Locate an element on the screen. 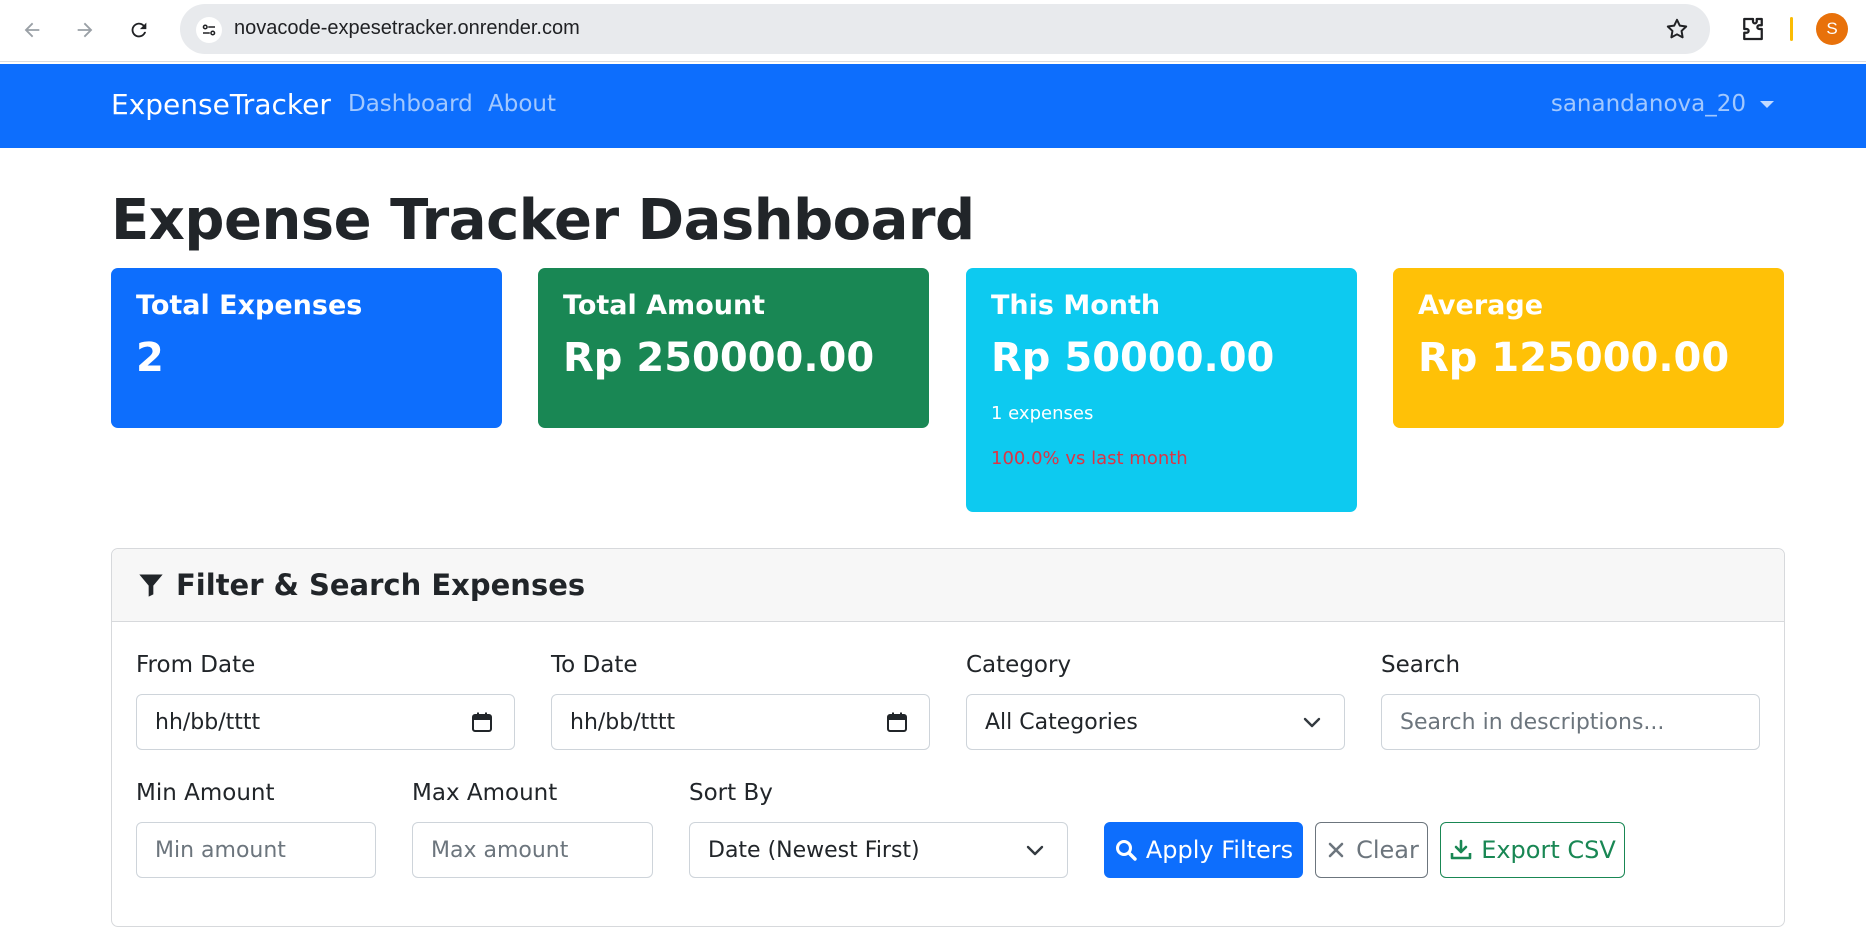 The width and height of the screenshot is (1866, 940). to-date-label: To Date is located at coordinates (594, 665).